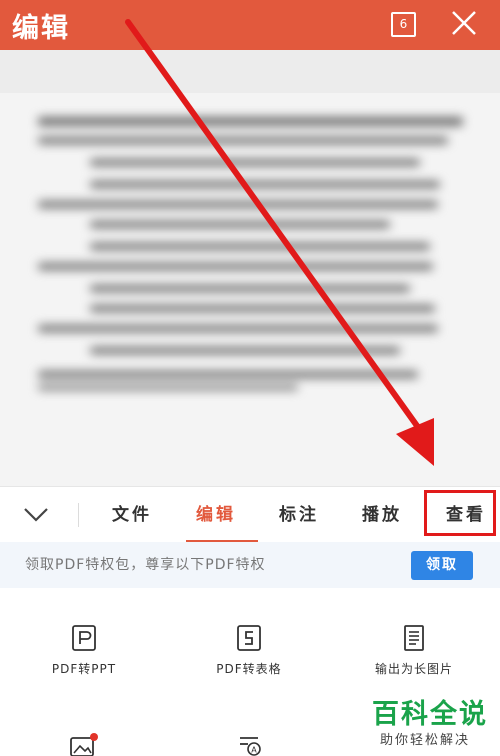  Describe the element at coordinates (414, 638) in the screenshot. I see `export-long-image-icon` at that location.